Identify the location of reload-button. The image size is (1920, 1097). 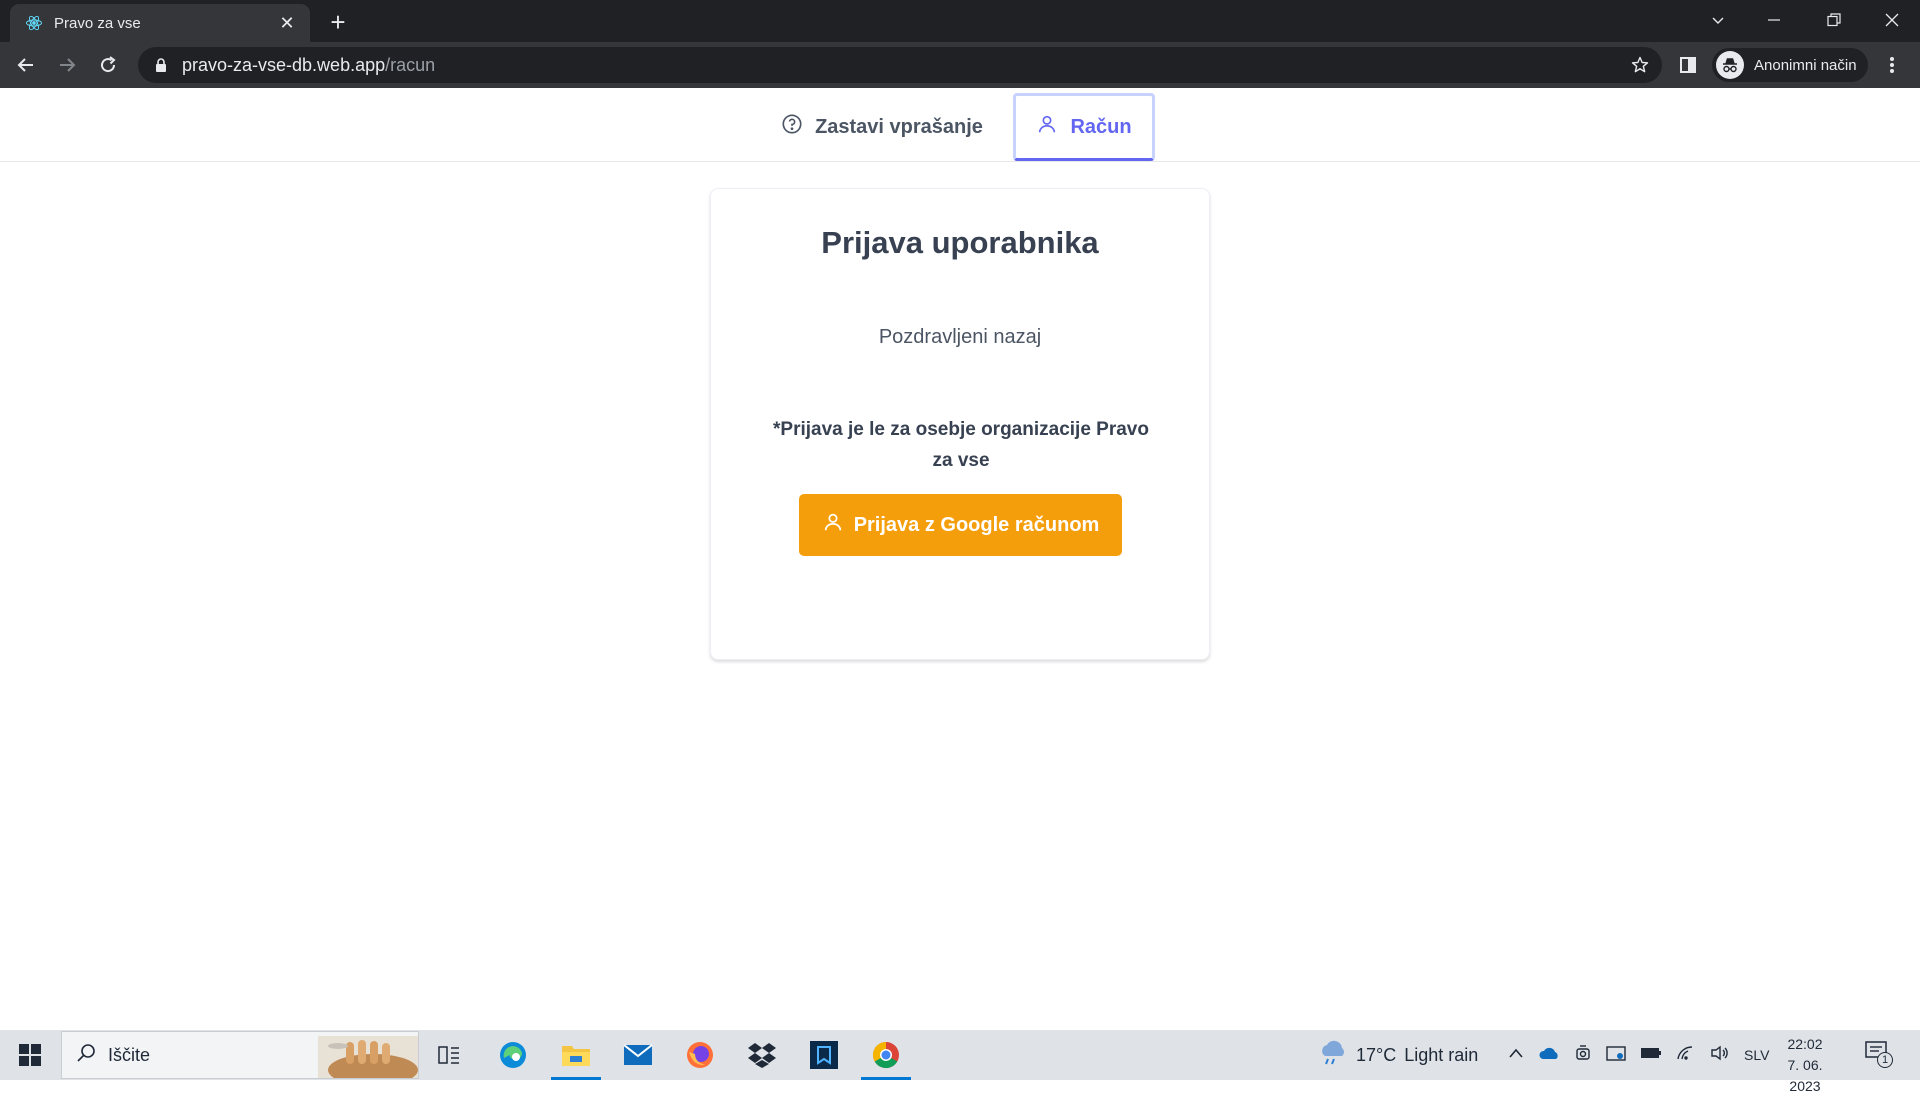
(108, 65).